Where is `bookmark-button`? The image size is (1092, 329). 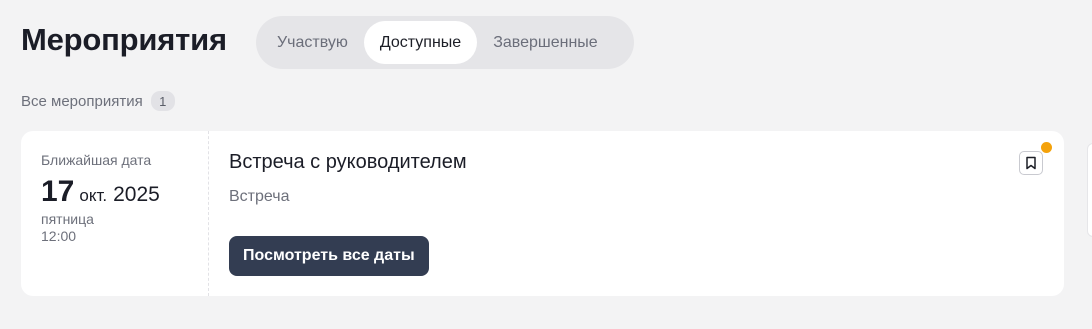
bookmark-button is located at coordinates (1031, 163).